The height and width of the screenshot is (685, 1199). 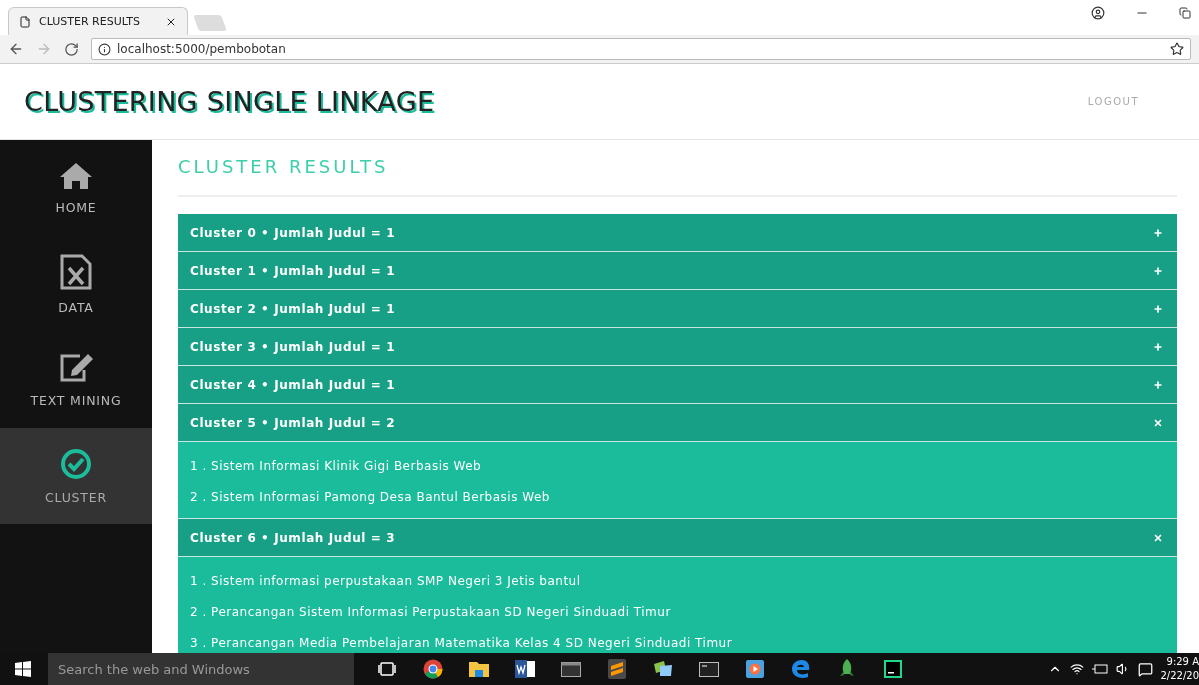 What do you see at coordinates (1145, 669) in the screenshot?
I see `notification-icon` at bounding box center [1145, 669].